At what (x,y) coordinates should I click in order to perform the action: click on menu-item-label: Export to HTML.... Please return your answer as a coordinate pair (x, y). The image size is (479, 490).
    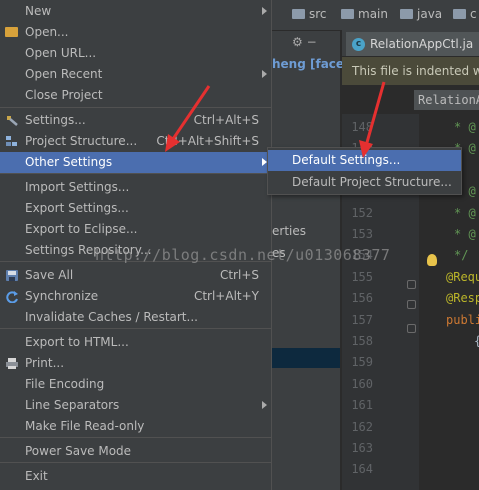
    Looking at the image, I should click on (77, 342).